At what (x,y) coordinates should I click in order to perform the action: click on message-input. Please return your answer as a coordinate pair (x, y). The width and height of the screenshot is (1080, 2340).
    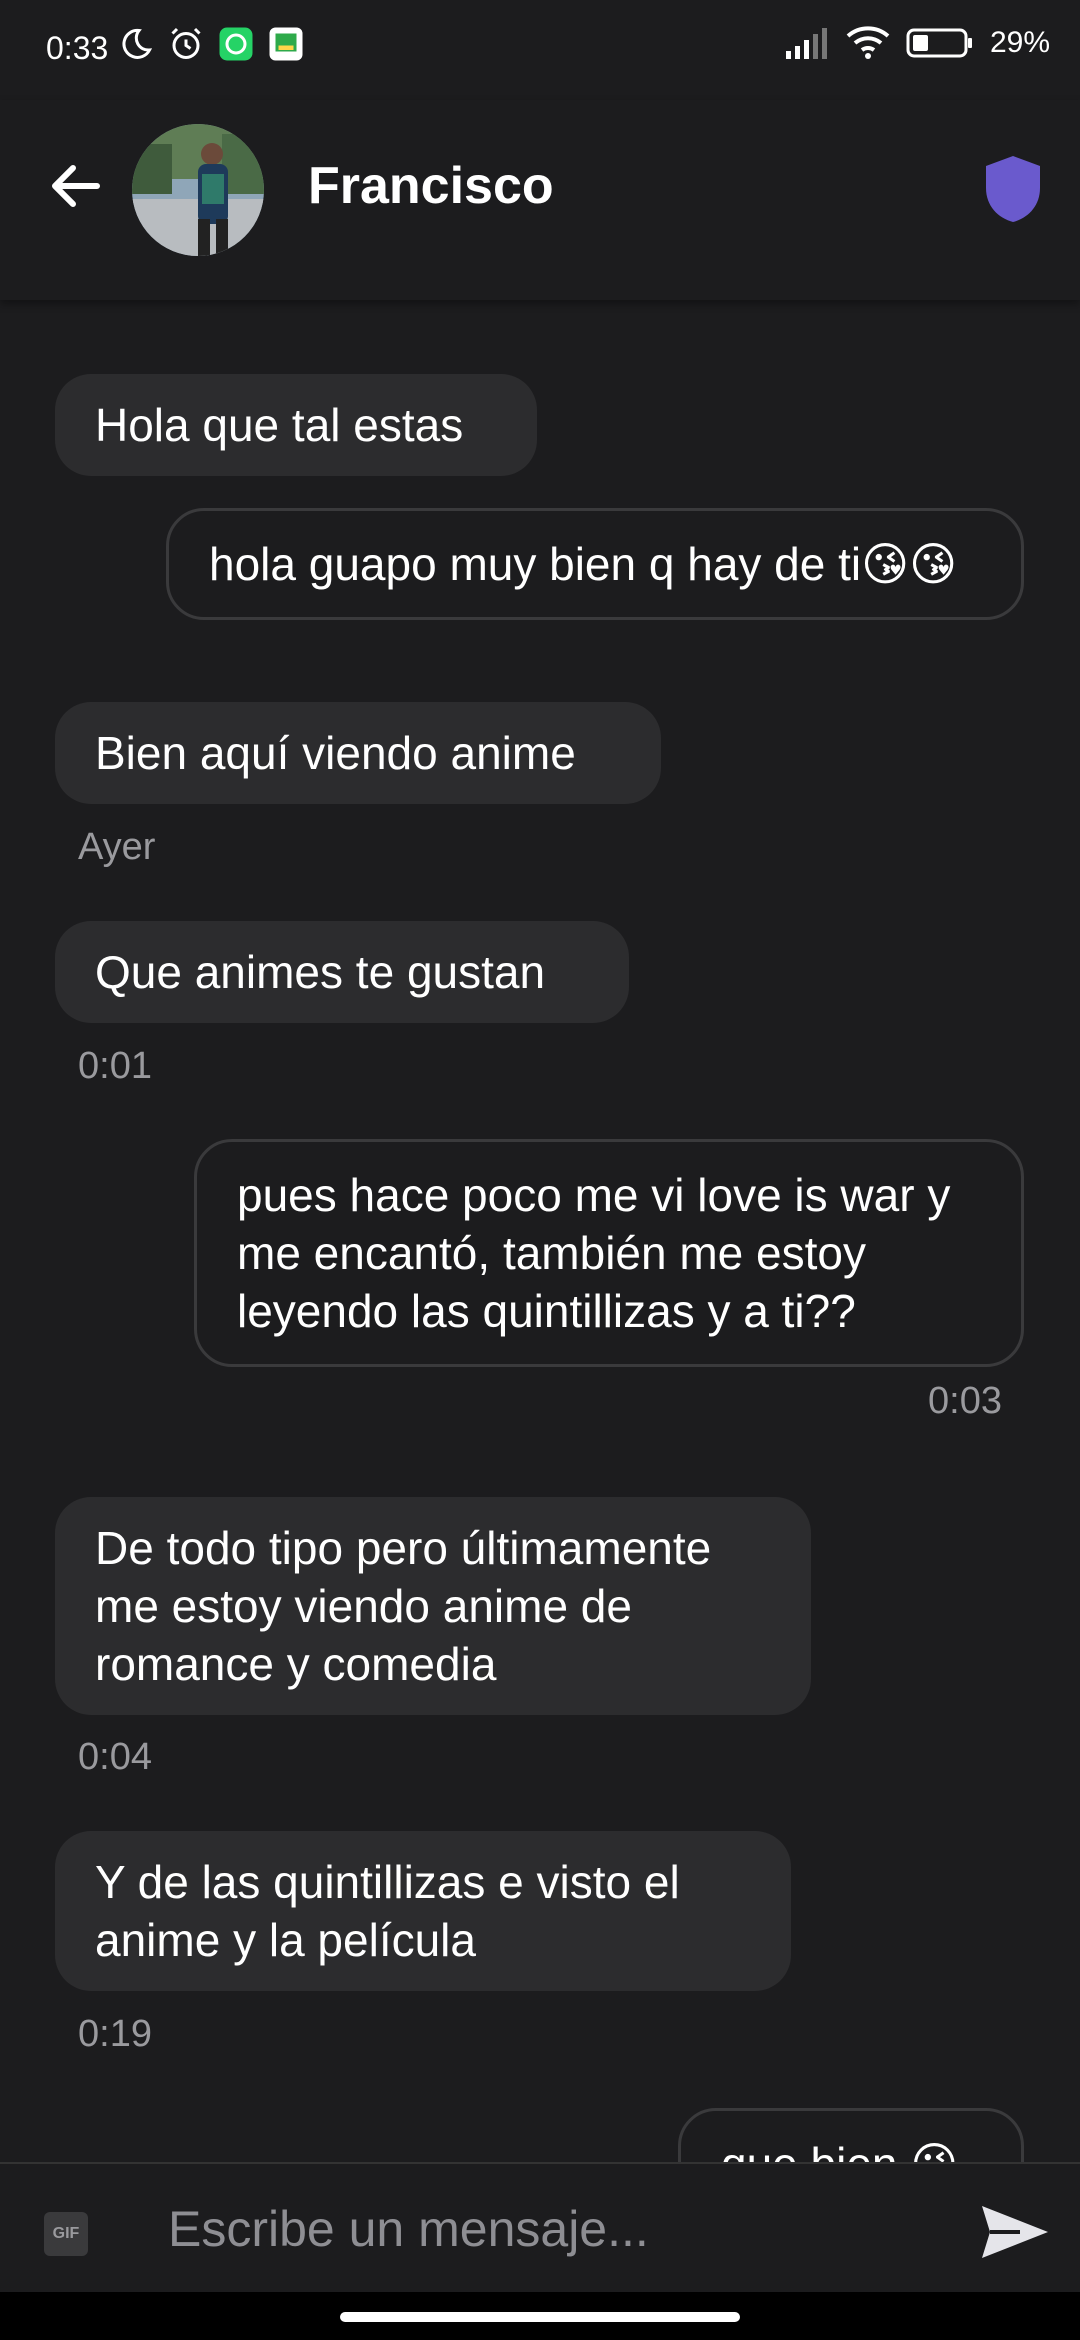
    Looking at the image, I should click on (558, 2229).